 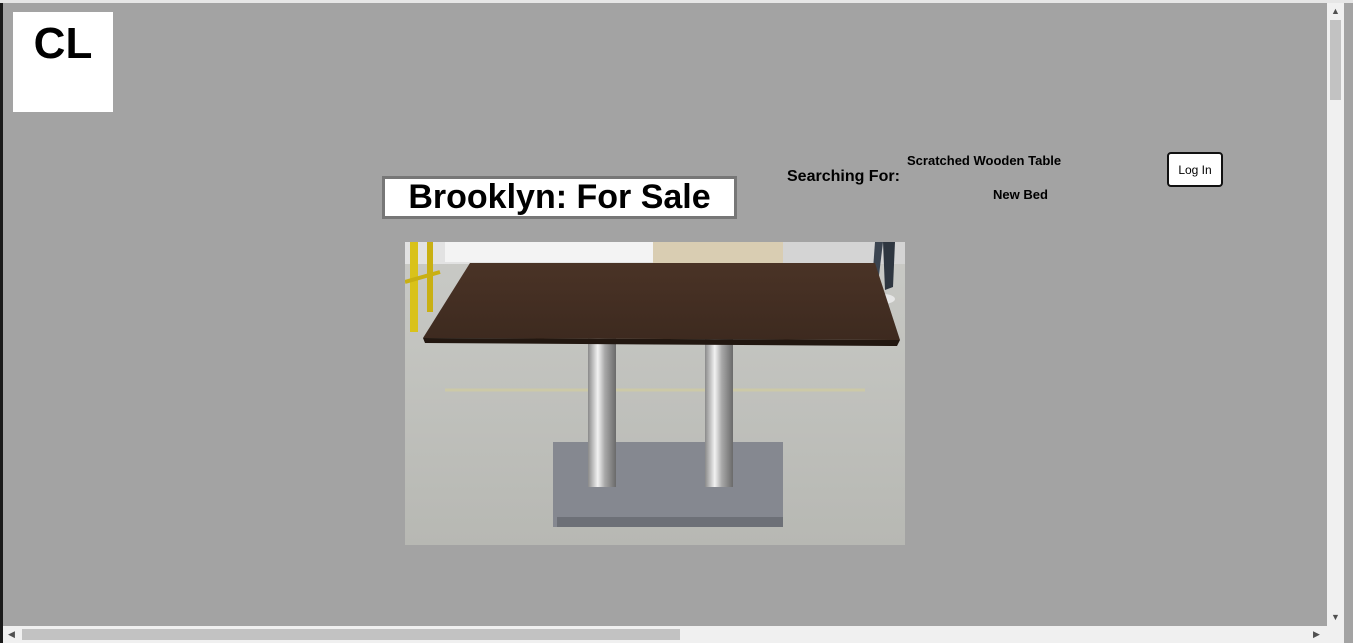 What do you see at coordinates (11, 634) in the screenshot?
I see `scroll-left-icon: ◀` at bounding box center [11, 634].